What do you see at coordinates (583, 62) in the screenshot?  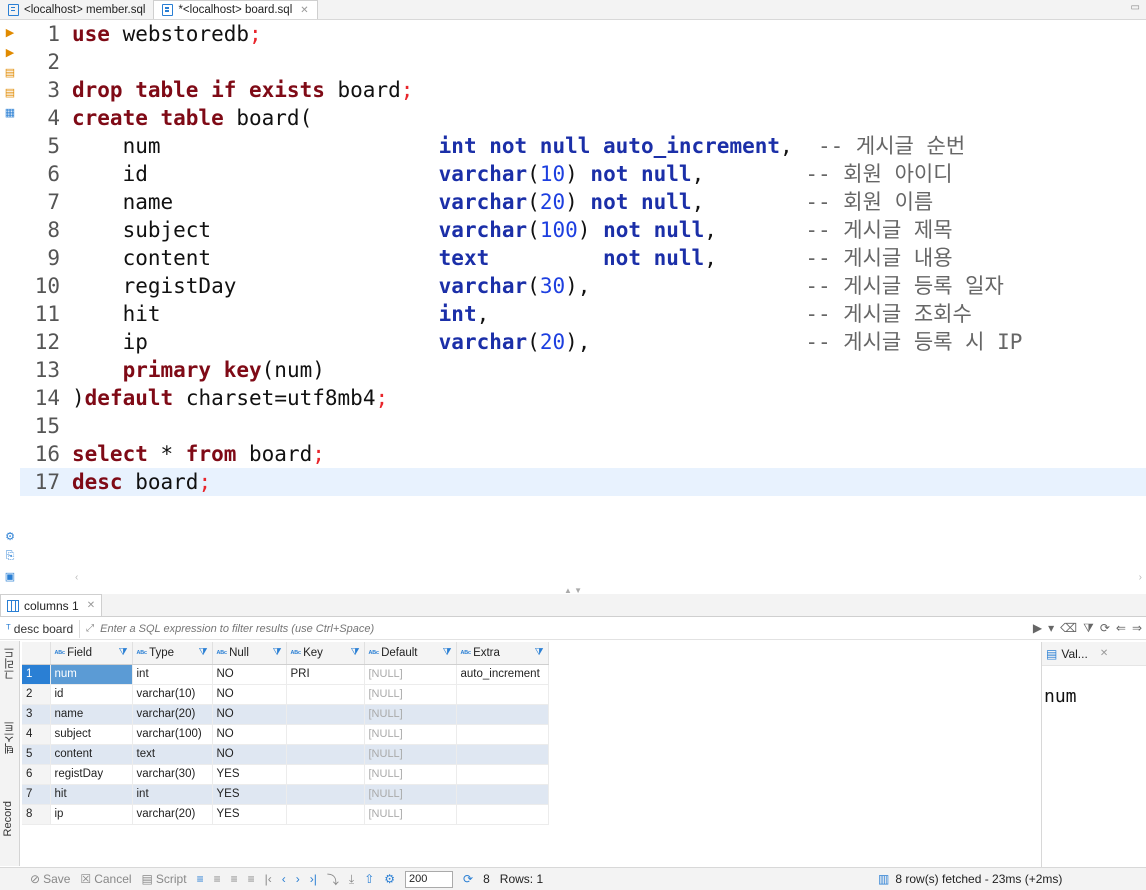 I see `code-line: 2` at bounding box center [583, 62].